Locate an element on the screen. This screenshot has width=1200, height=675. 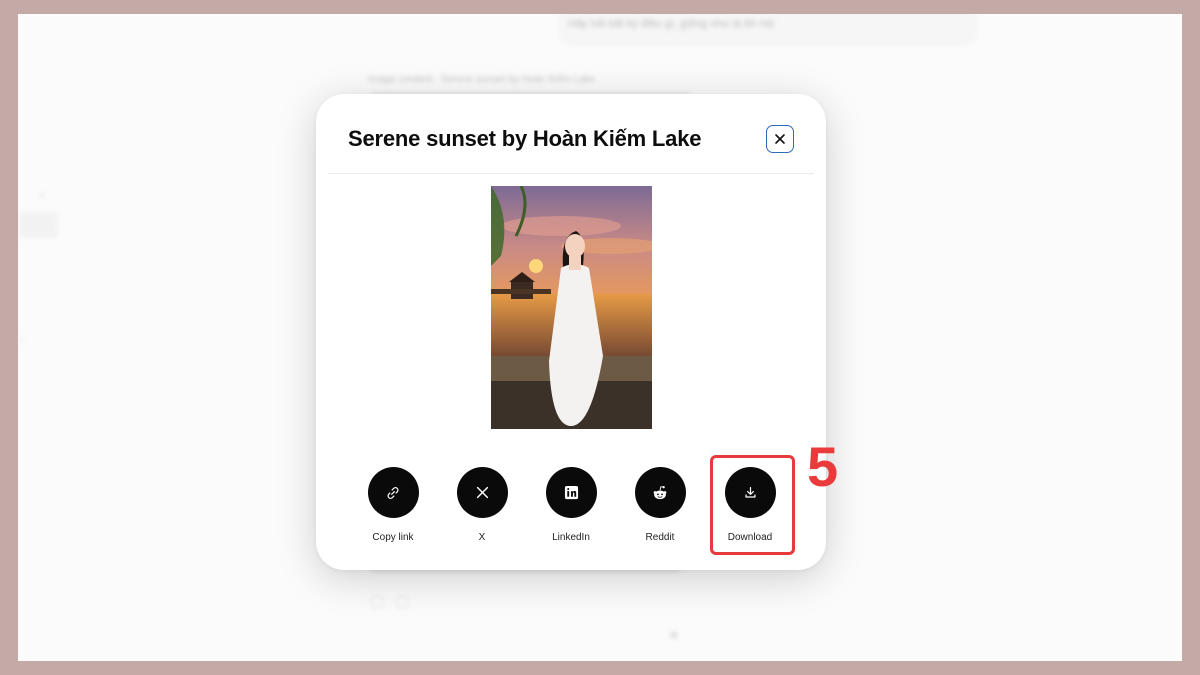
share-reddit-button: Reddit is located at coordinates (660, 505).